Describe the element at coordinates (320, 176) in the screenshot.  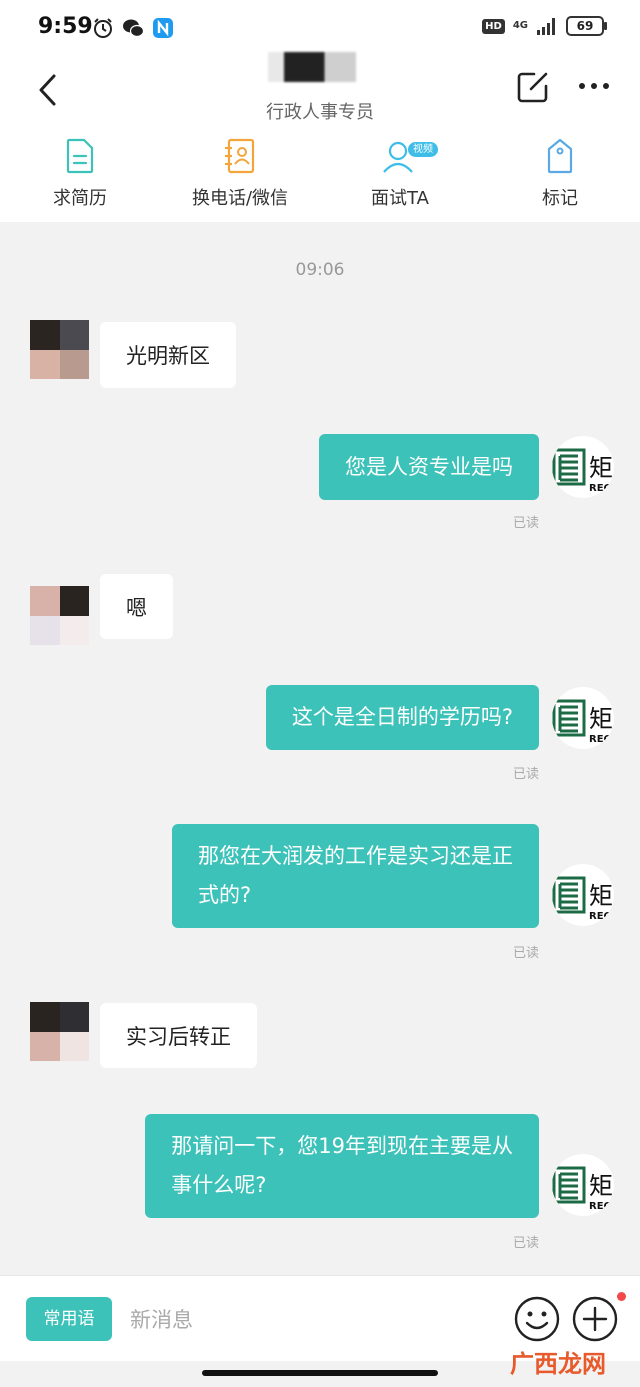
I see `action-bar: 求简历 换电话/微信 视频 面试TA 标记` at that location.